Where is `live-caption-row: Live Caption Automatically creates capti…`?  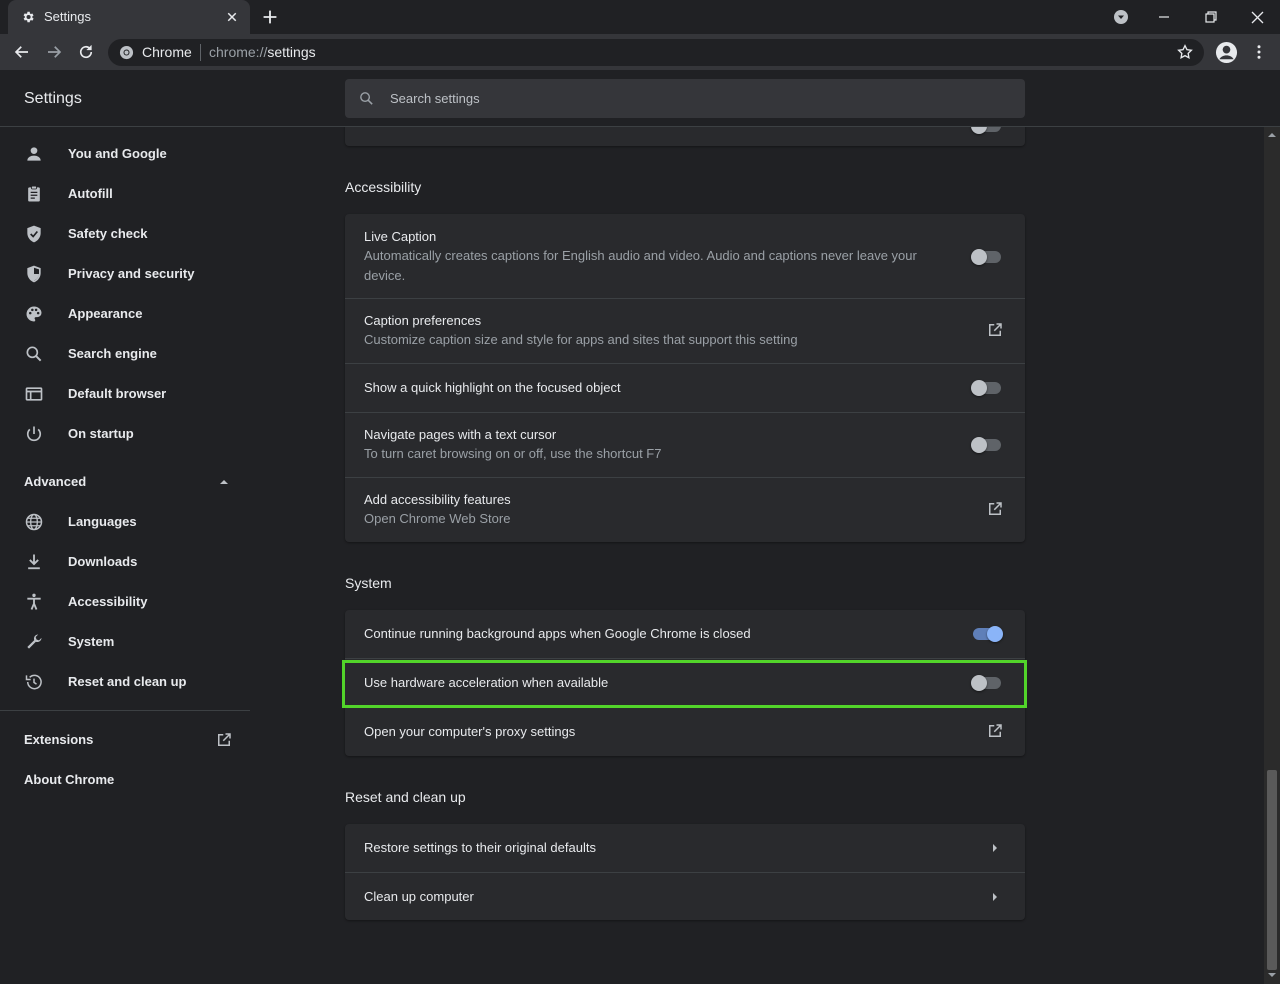 live-caption-row: Live Caption Automatically creates capti… is located at coordinates (685, 256).